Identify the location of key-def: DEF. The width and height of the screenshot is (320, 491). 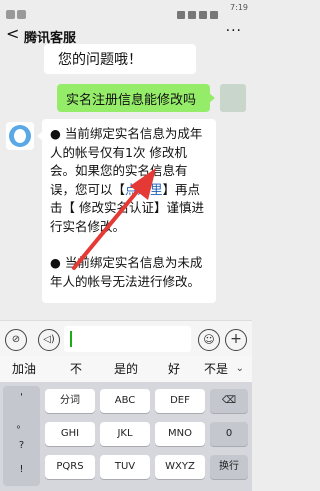
(180, 401).